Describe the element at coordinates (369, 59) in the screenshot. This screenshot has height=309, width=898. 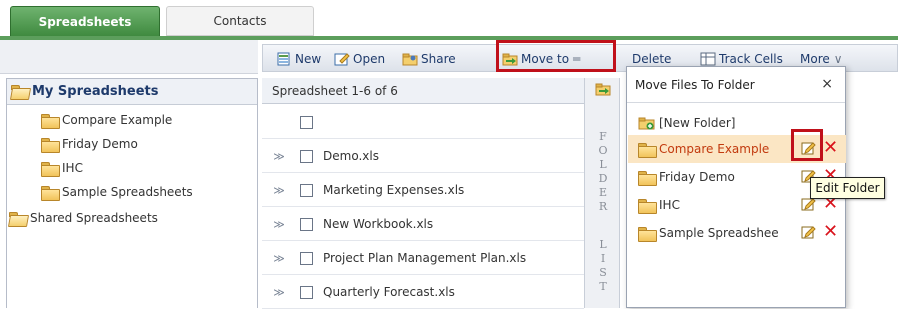
I see `open-label: Open` at that location.